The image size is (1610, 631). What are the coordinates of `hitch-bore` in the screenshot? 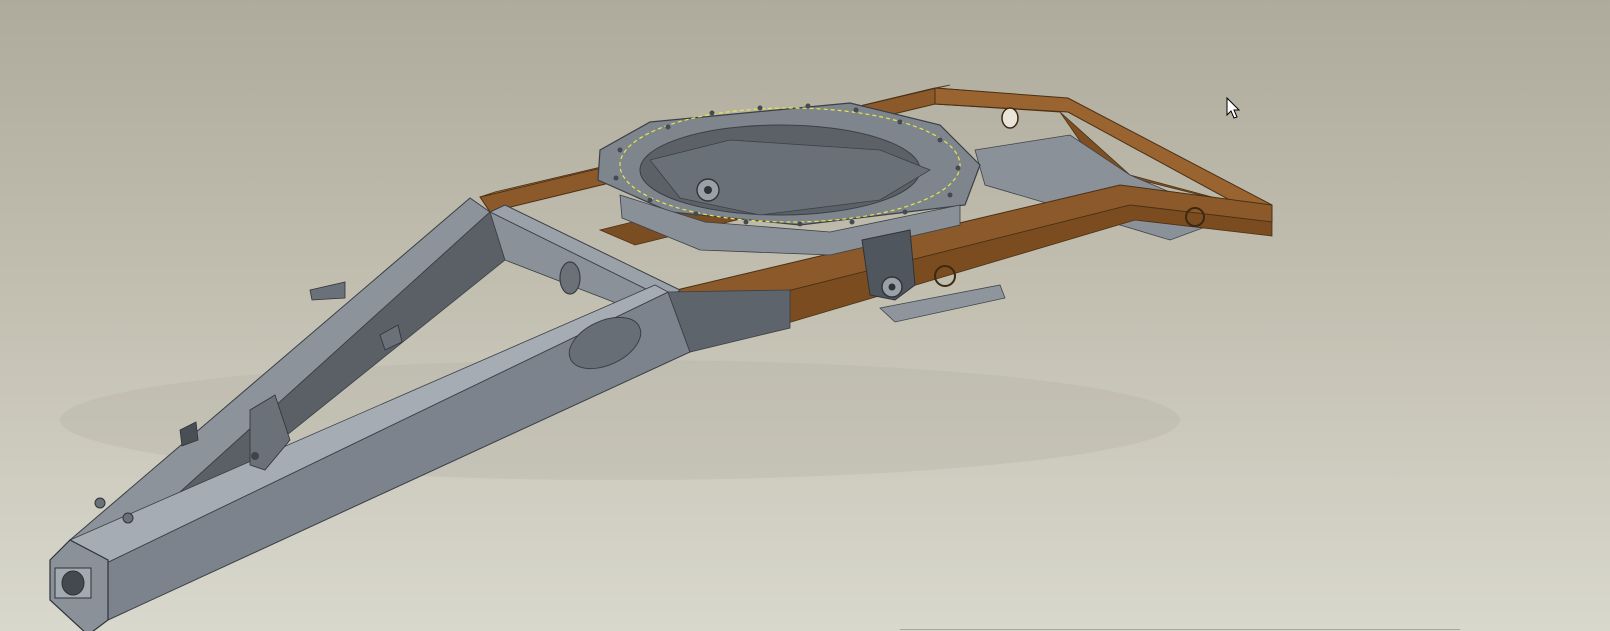 It's located at (73, 583).